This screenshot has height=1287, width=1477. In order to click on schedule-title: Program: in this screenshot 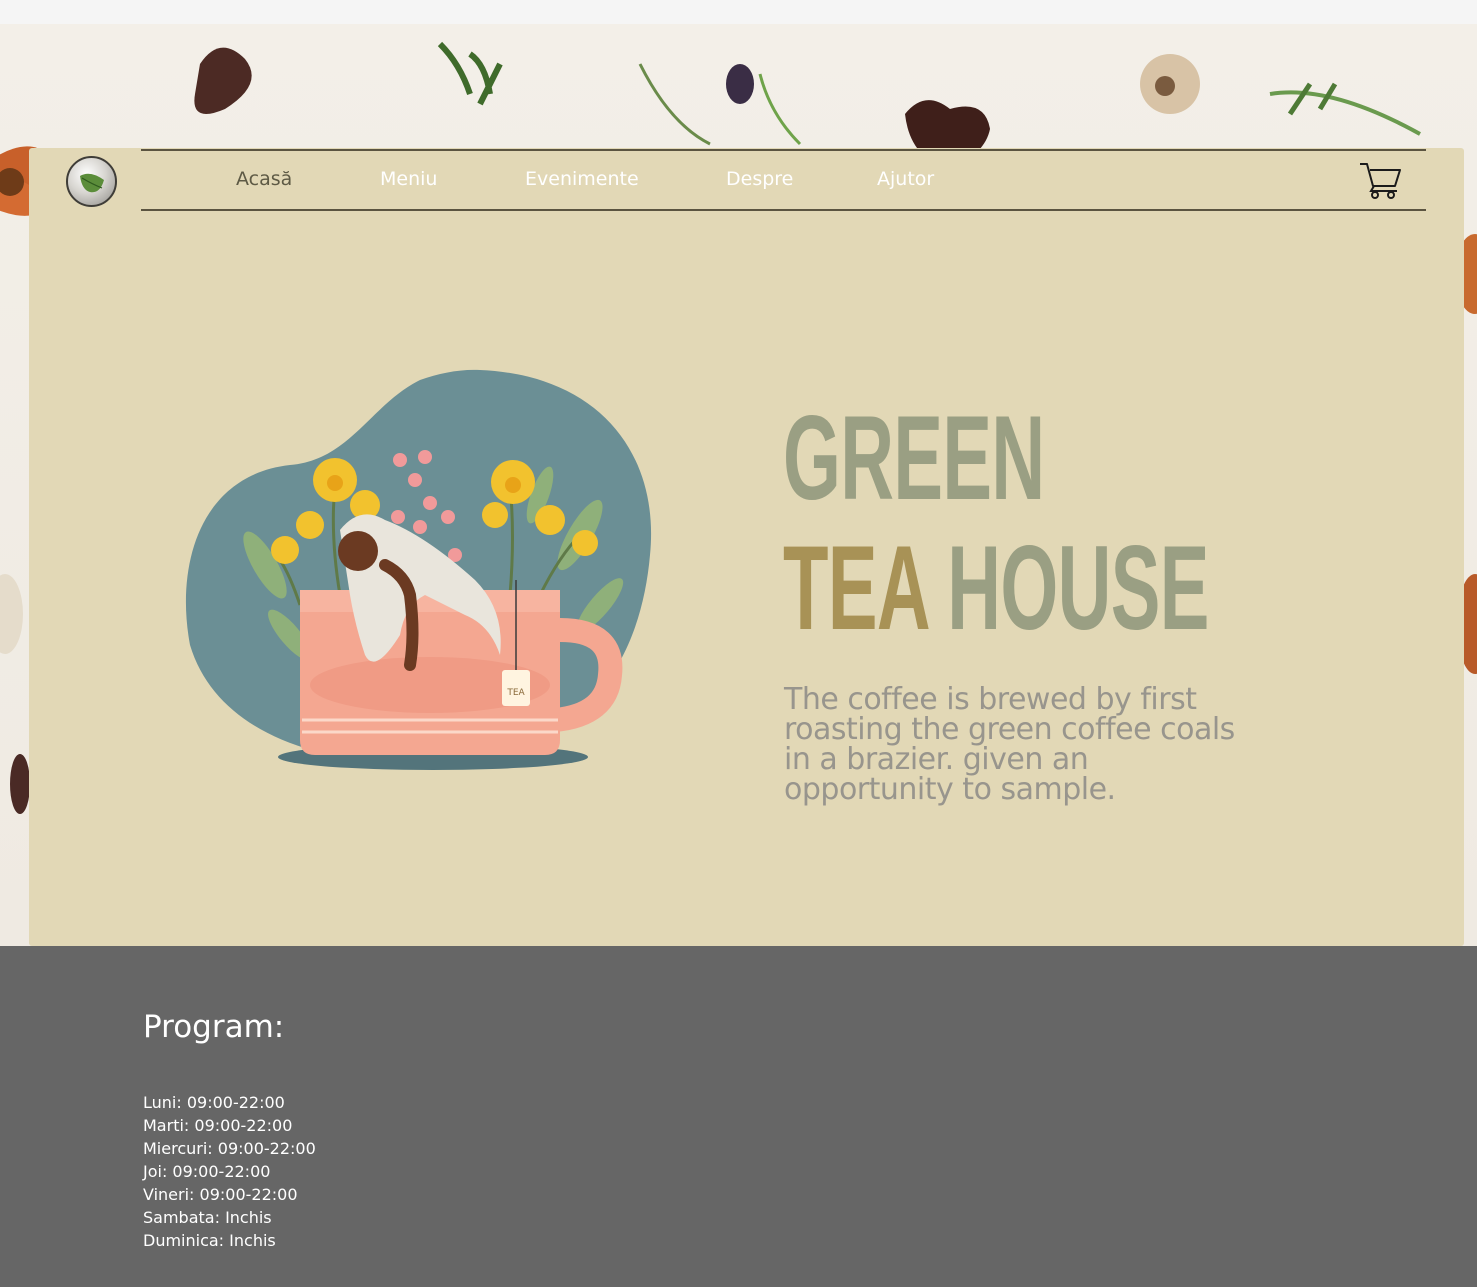, I will do `click(214, 1027)`.